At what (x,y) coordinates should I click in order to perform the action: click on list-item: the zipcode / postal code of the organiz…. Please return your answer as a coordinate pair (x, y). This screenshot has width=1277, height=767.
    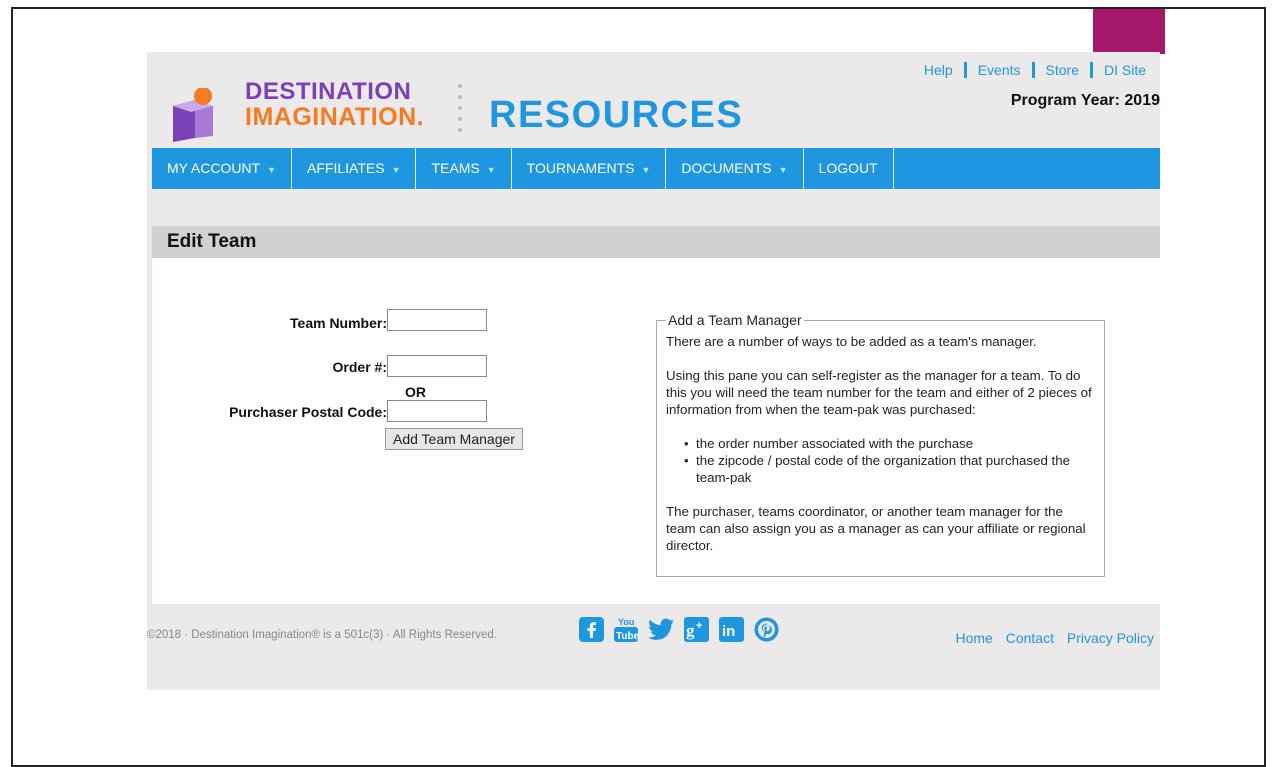
    Looking at the image, I should click on (889, 469).